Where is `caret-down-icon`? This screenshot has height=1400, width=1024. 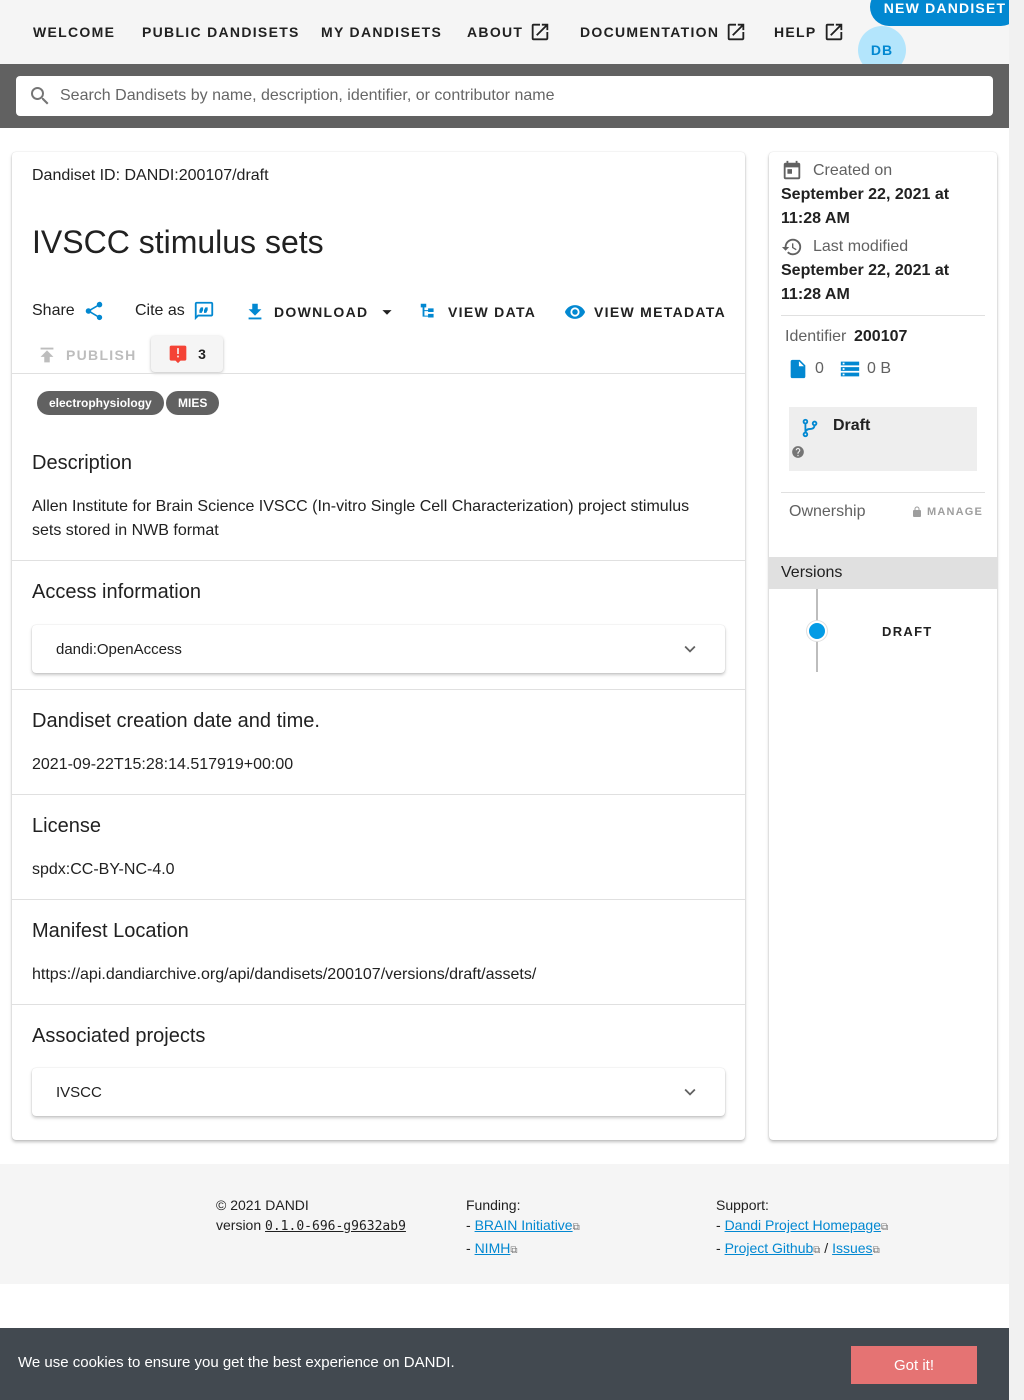 caret-down-icon is located at coordinates (387, 312).